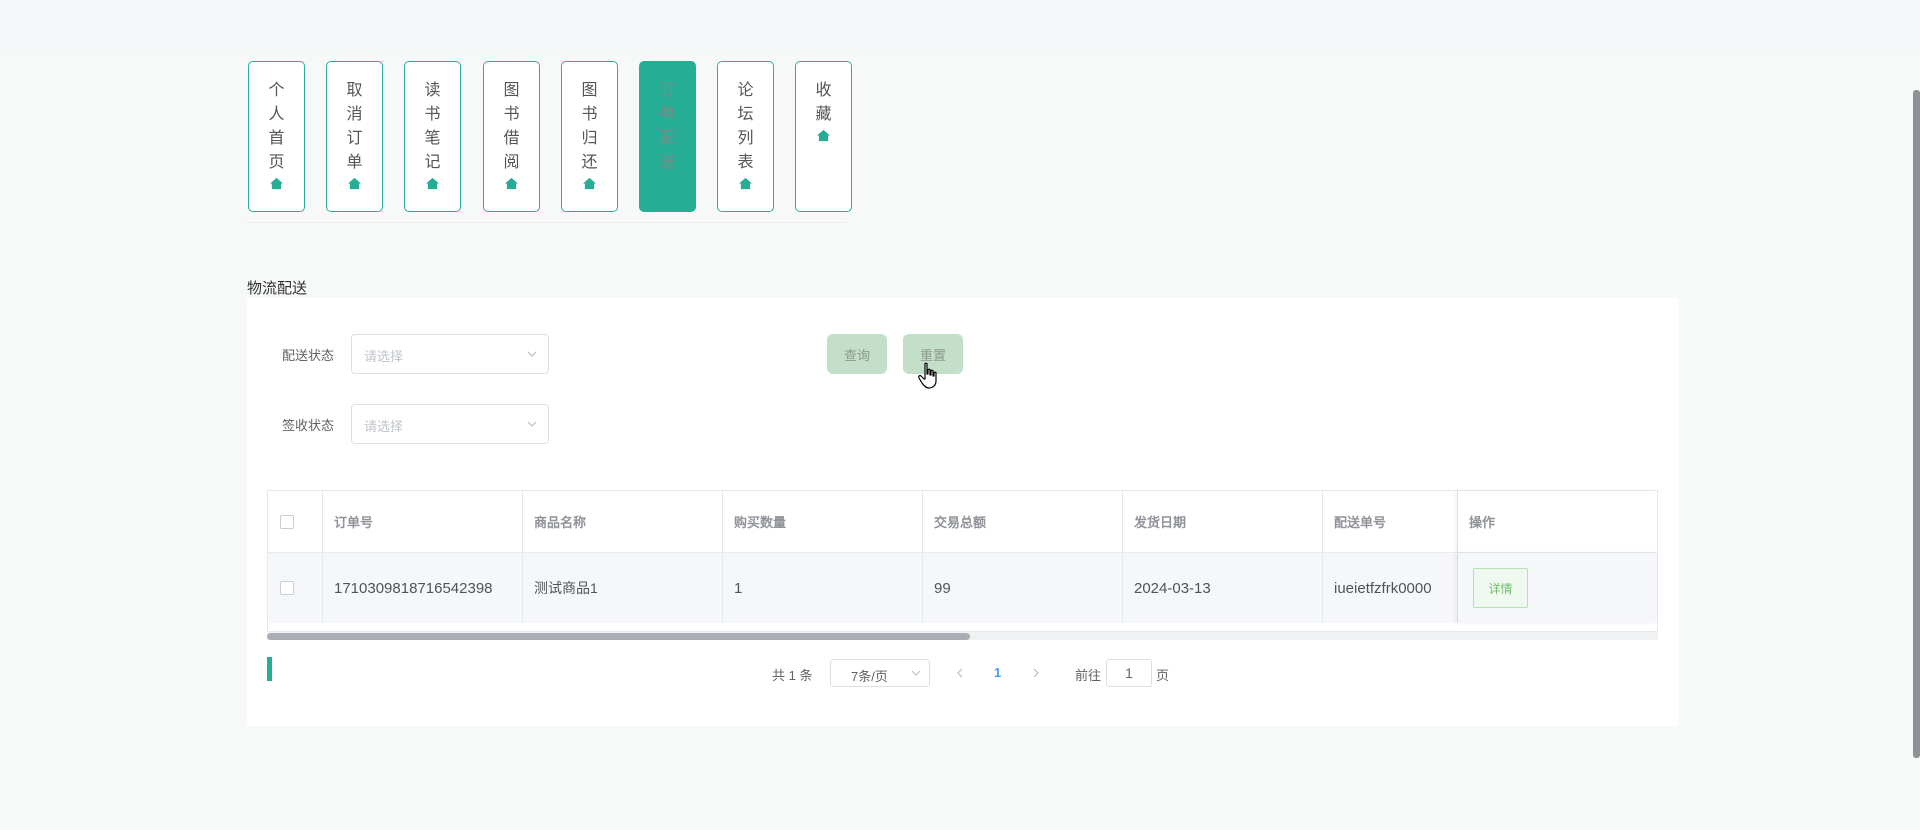 The image size is (1920, 830). I want to click on tab-forum-list: 论坛列表, so click(745, 136).